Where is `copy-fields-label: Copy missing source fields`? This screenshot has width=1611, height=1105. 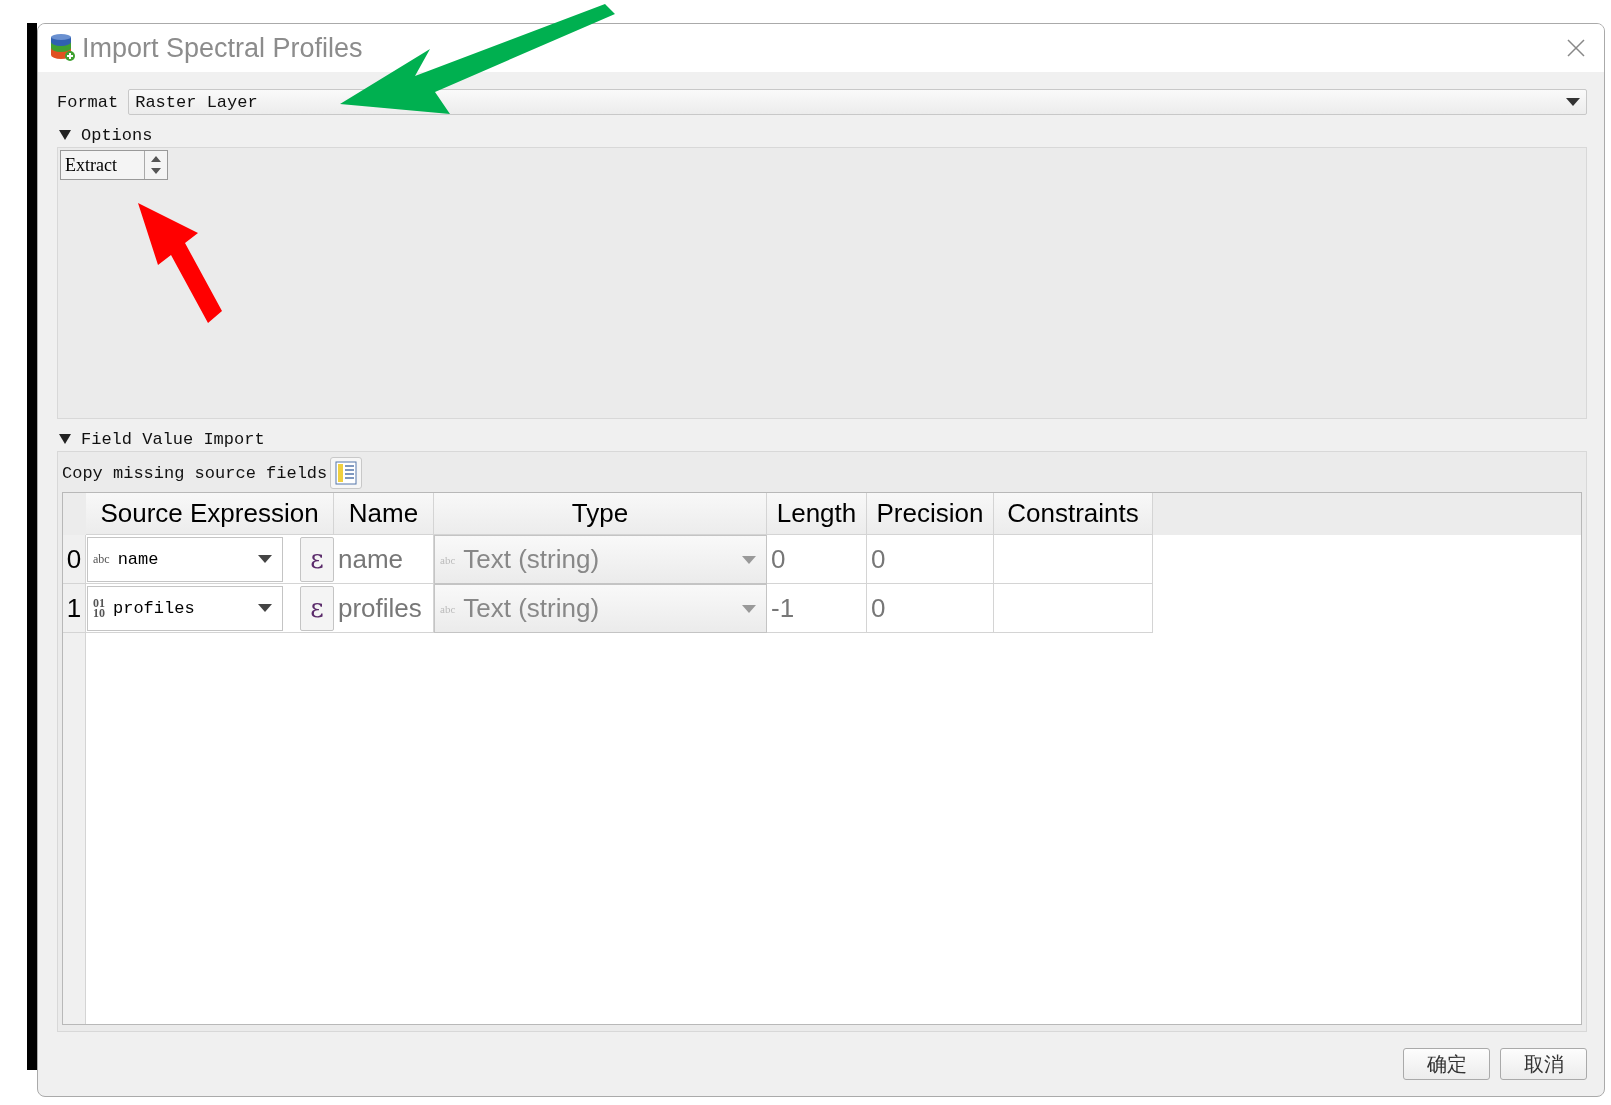 copy-fields-label: Copy missing source fields is located at coordinates (195, 473).